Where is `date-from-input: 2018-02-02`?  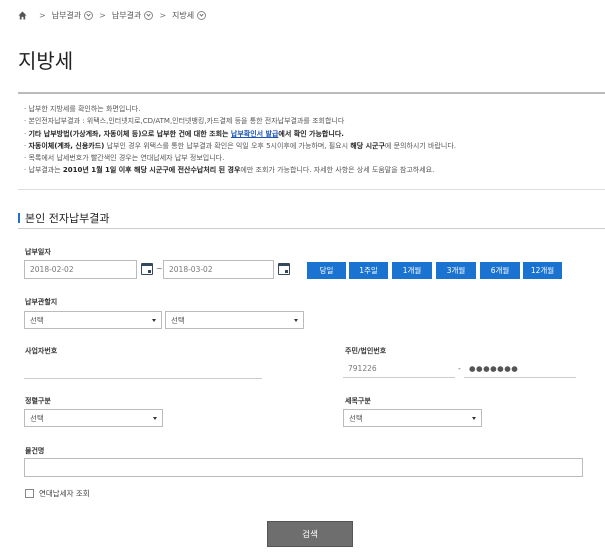 date-from-input: 2018-02-02 is located at coordinates (80, 269).